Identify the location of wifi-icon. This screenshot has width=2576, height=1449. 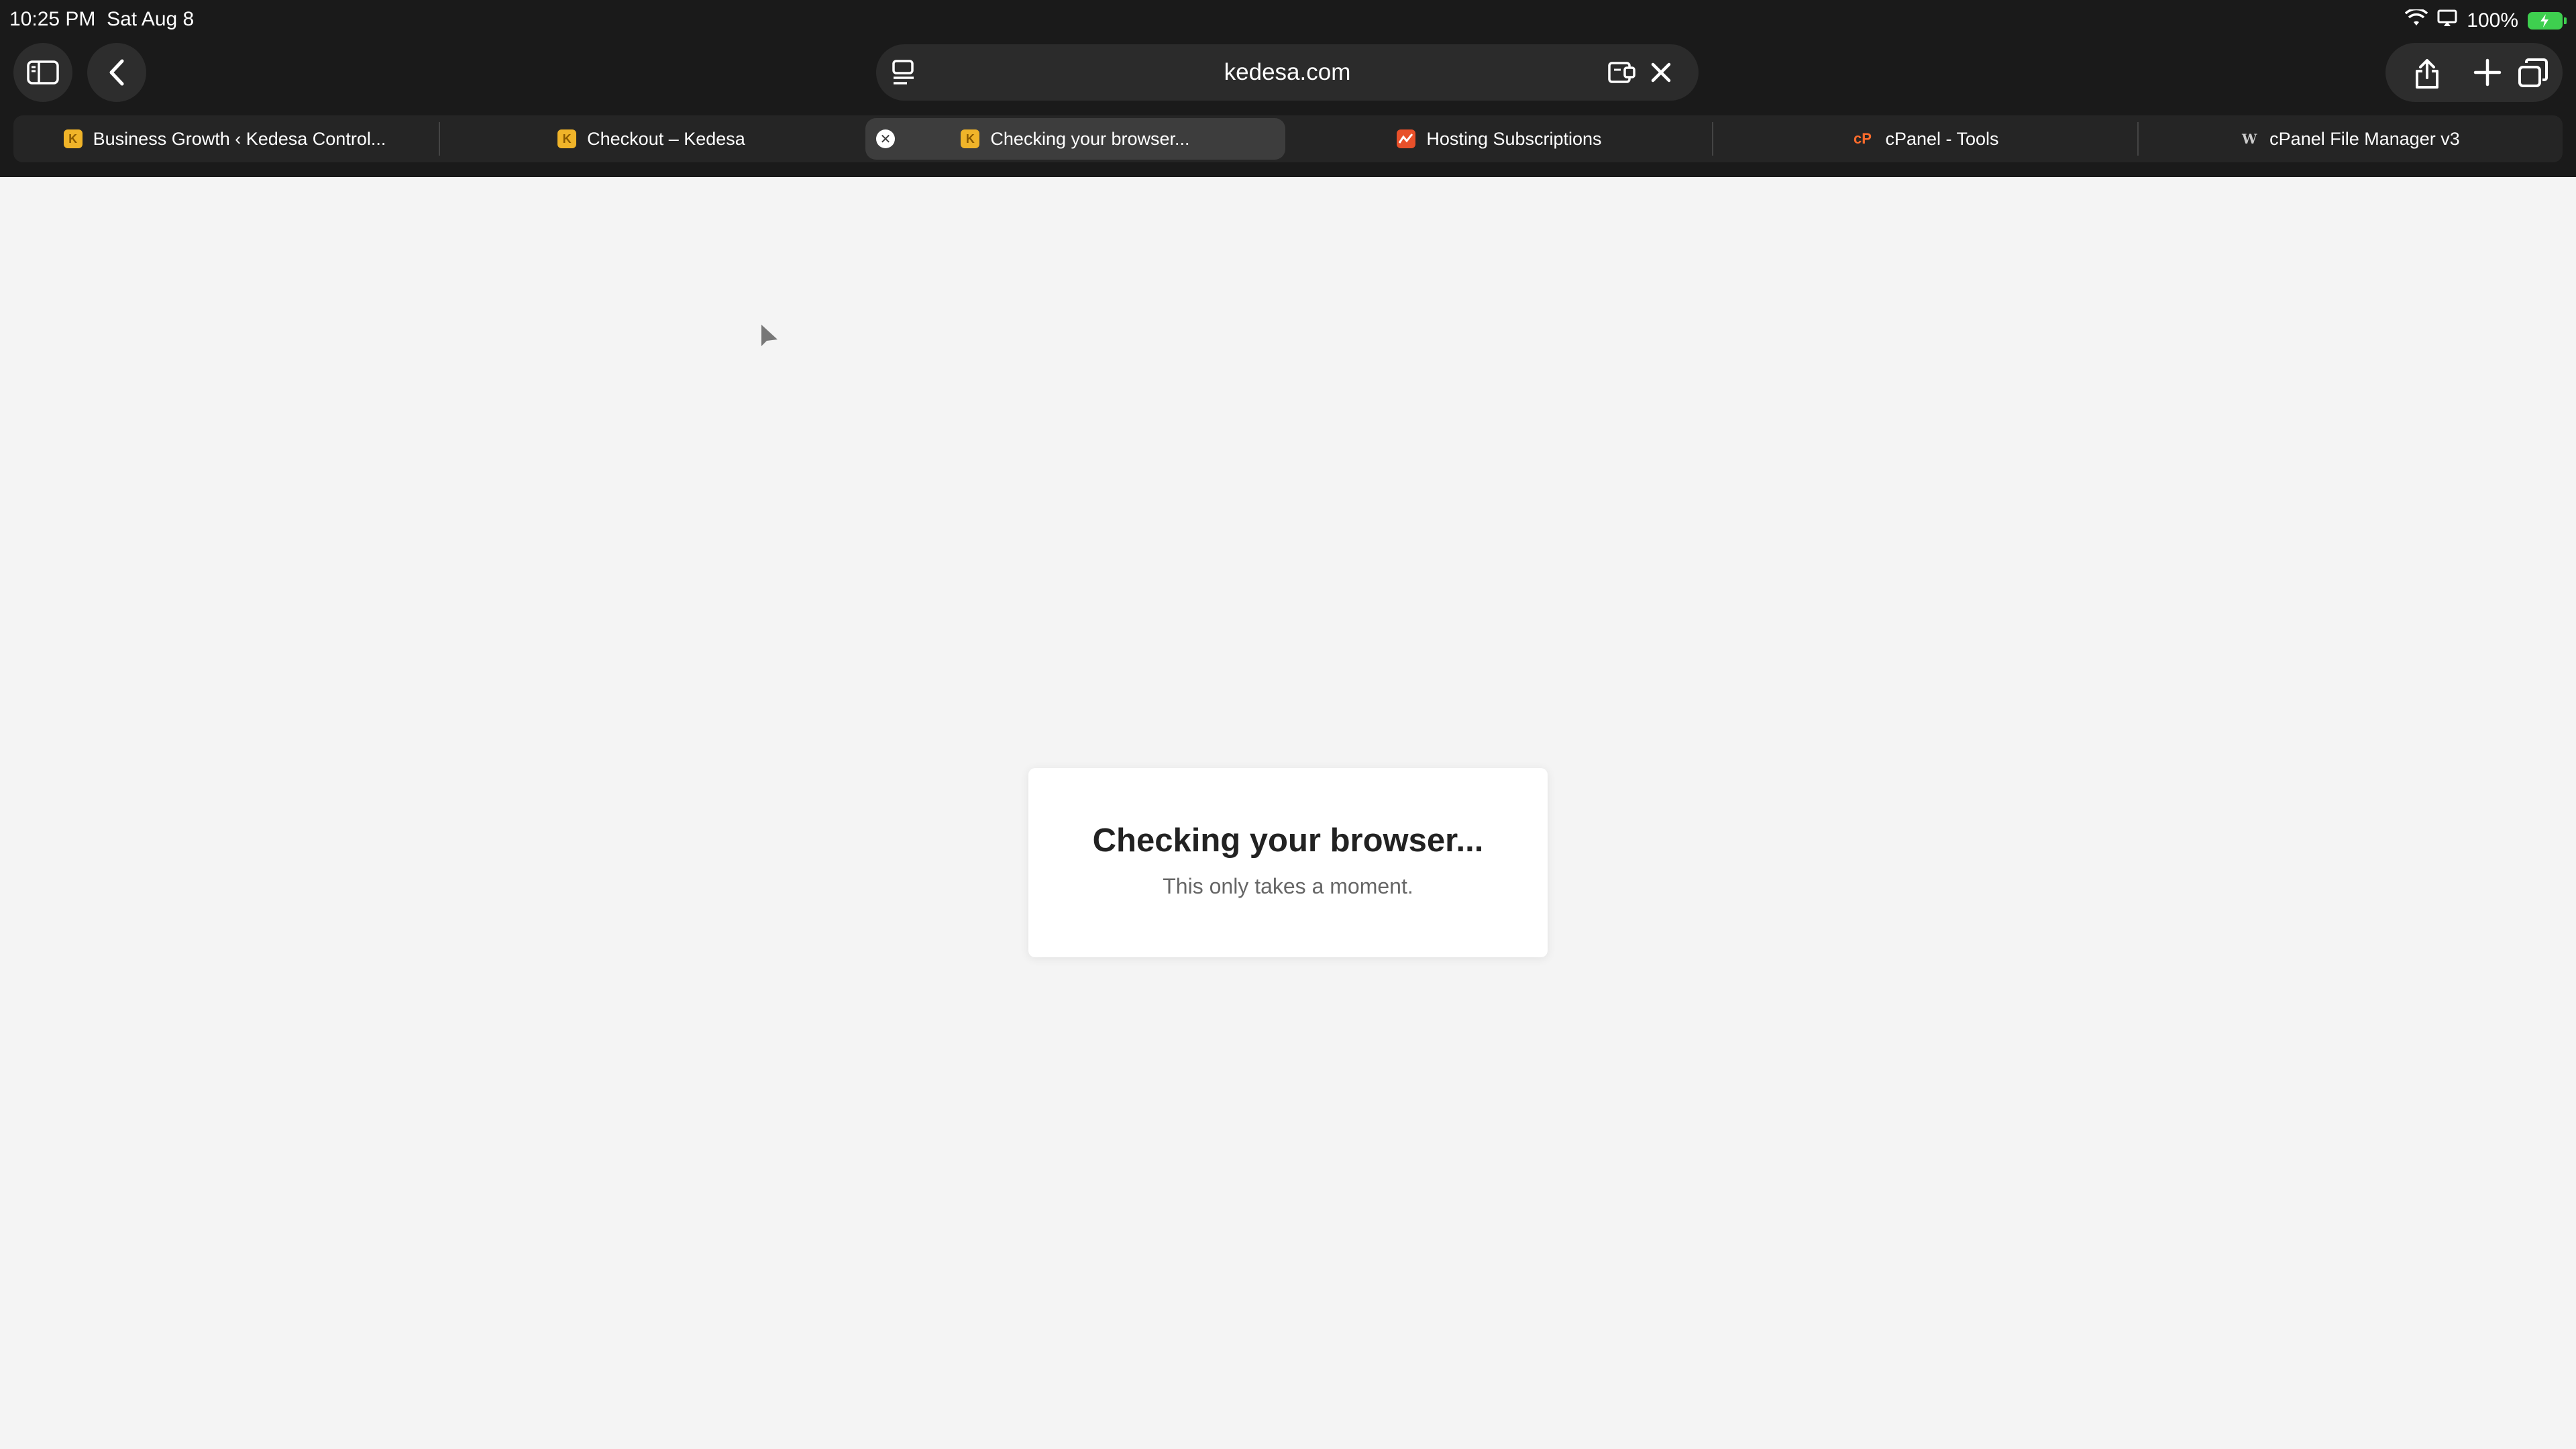
(2416, 19).